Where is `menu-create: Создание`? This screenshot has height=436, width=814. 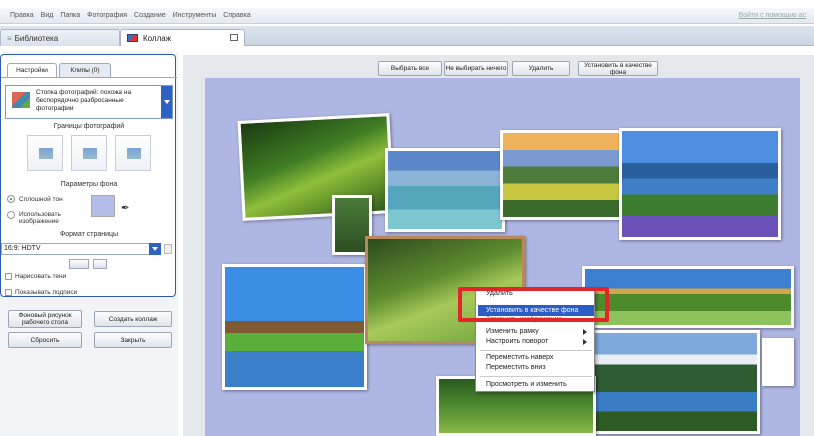 menu-create: Создание is located at coordinates (150, 15).